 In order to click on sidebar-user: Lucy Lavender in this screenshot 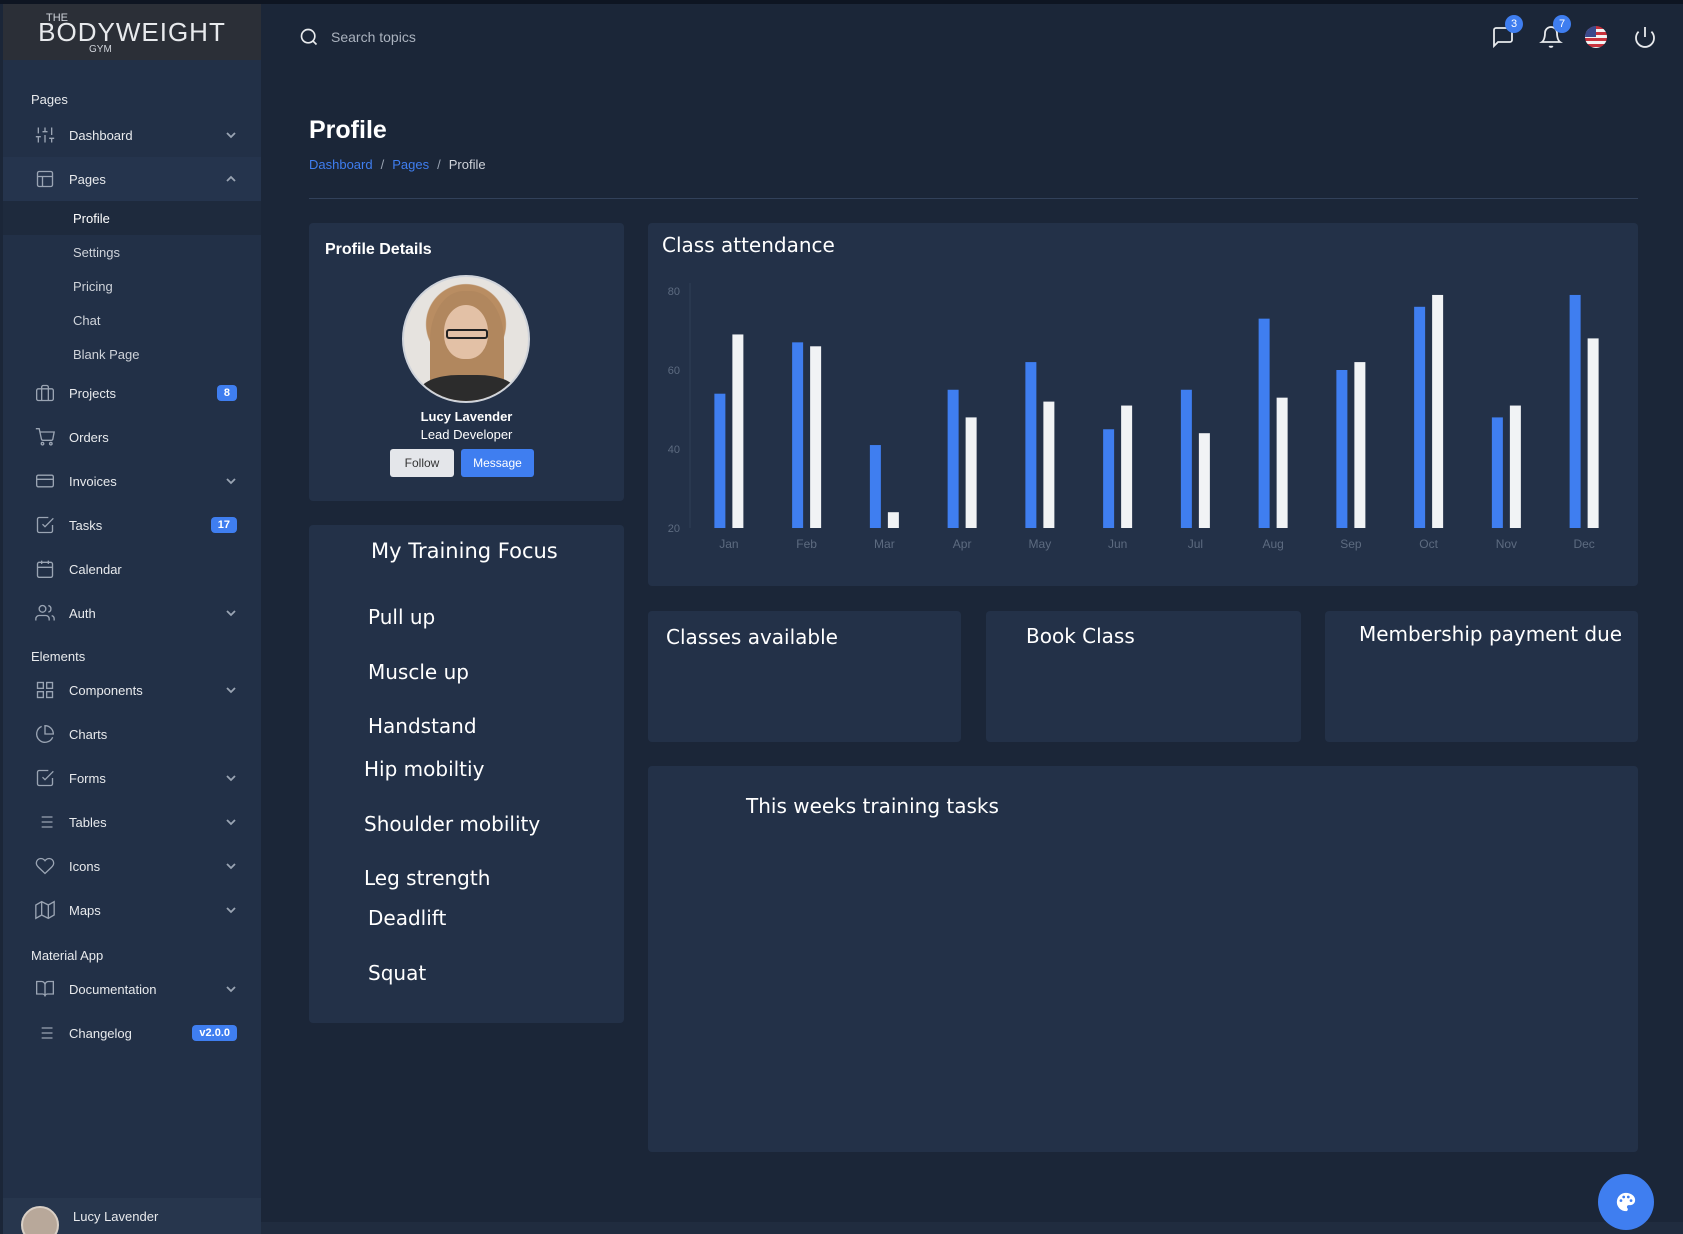, I will do `click(132, 1216)`.